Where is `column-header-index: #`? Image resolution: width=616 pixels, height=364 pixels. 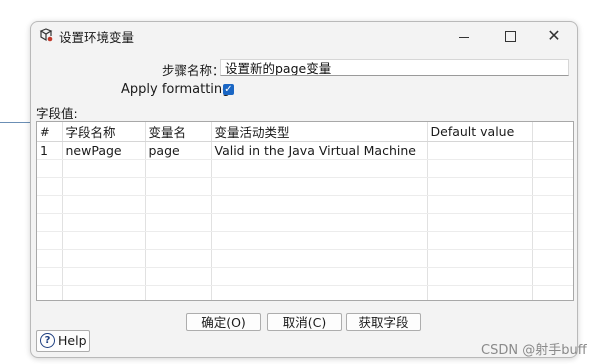
column-header-index: # is located at coordinates (50, 132).